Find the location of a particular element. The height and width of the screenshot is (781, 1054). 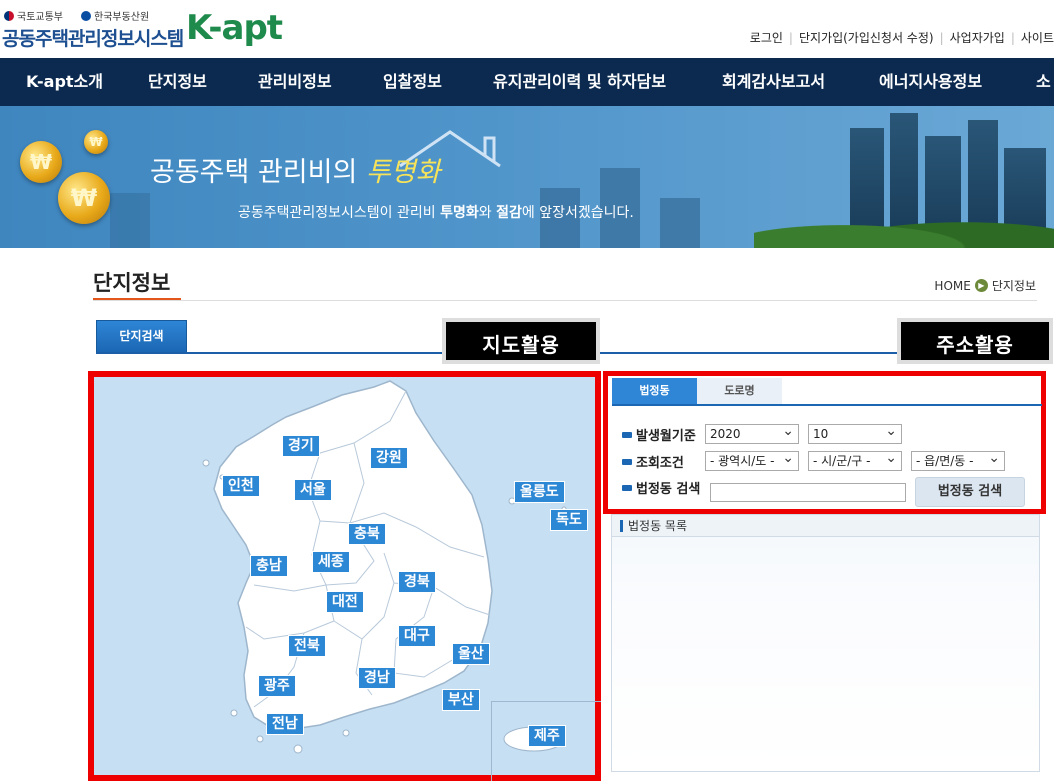

sigungu-select: - 시/군/구 - is located at coordinates (855, 460).